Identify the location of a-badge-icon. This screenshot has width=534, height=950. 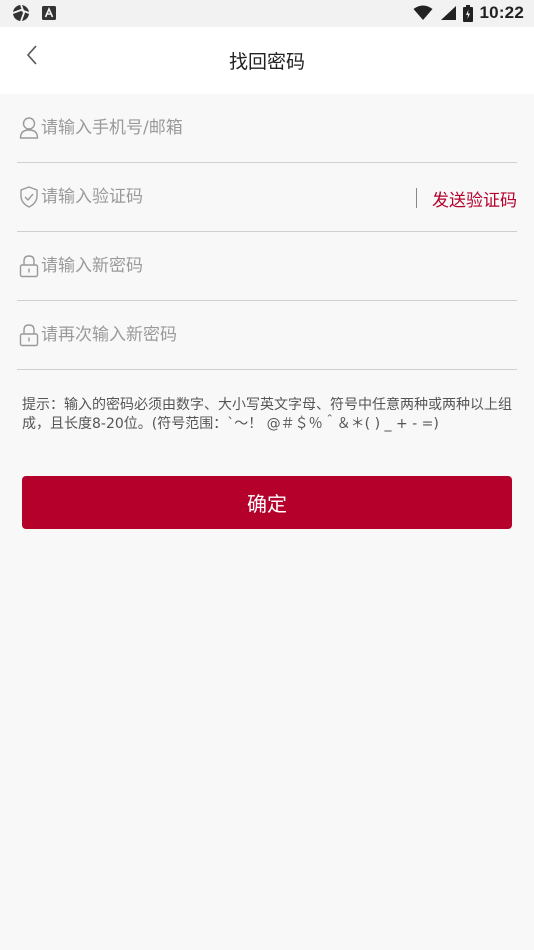
(49, 13).